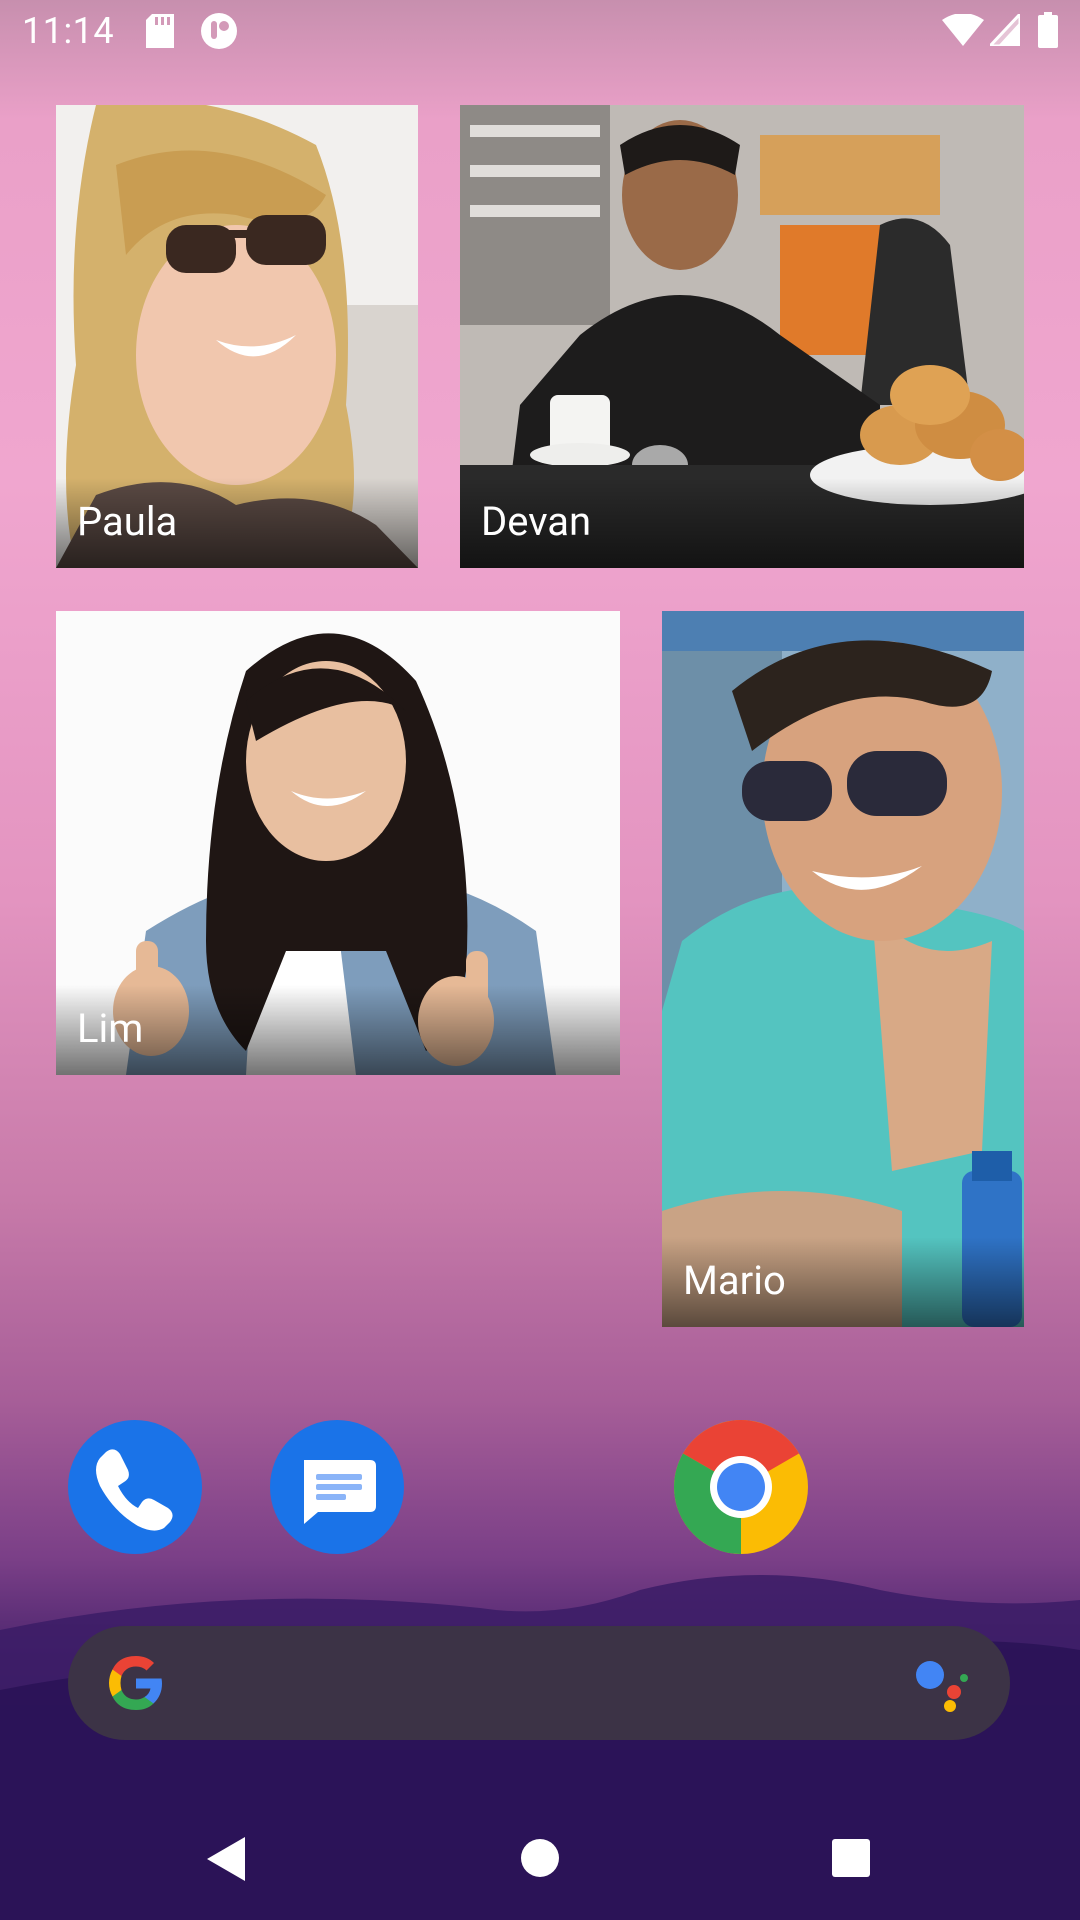 The image size is (1080, 1920). What do you see at coordinates (68, 31) in the screenshot?
I see `status-time: 11:14` at bounding box center [68, 31].